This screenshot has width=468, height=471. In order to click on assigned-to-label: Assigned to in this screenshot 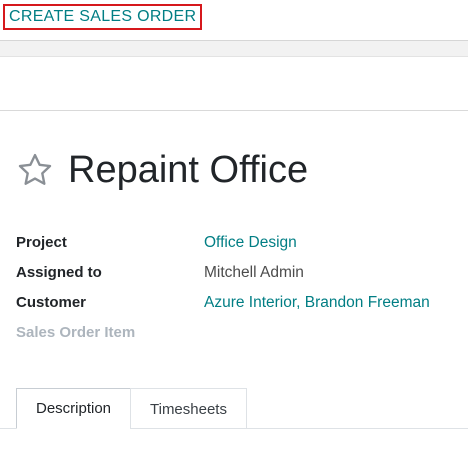, I will do `click(59, 272)`.